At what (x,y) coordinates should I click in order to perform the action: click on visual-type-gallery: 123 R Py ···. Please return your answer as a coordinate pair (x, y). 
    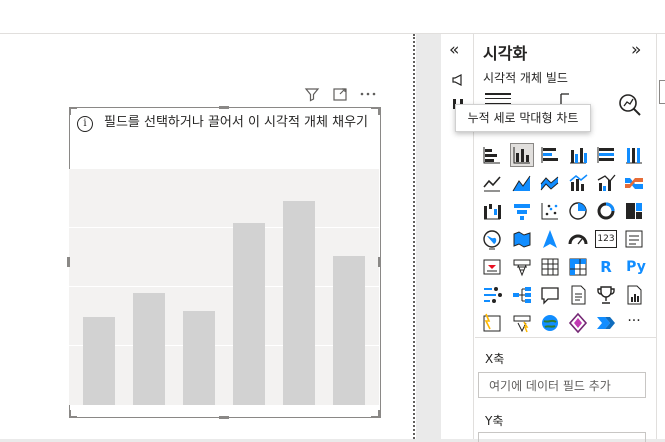
    Looking at the image, I should click on (565, 238).